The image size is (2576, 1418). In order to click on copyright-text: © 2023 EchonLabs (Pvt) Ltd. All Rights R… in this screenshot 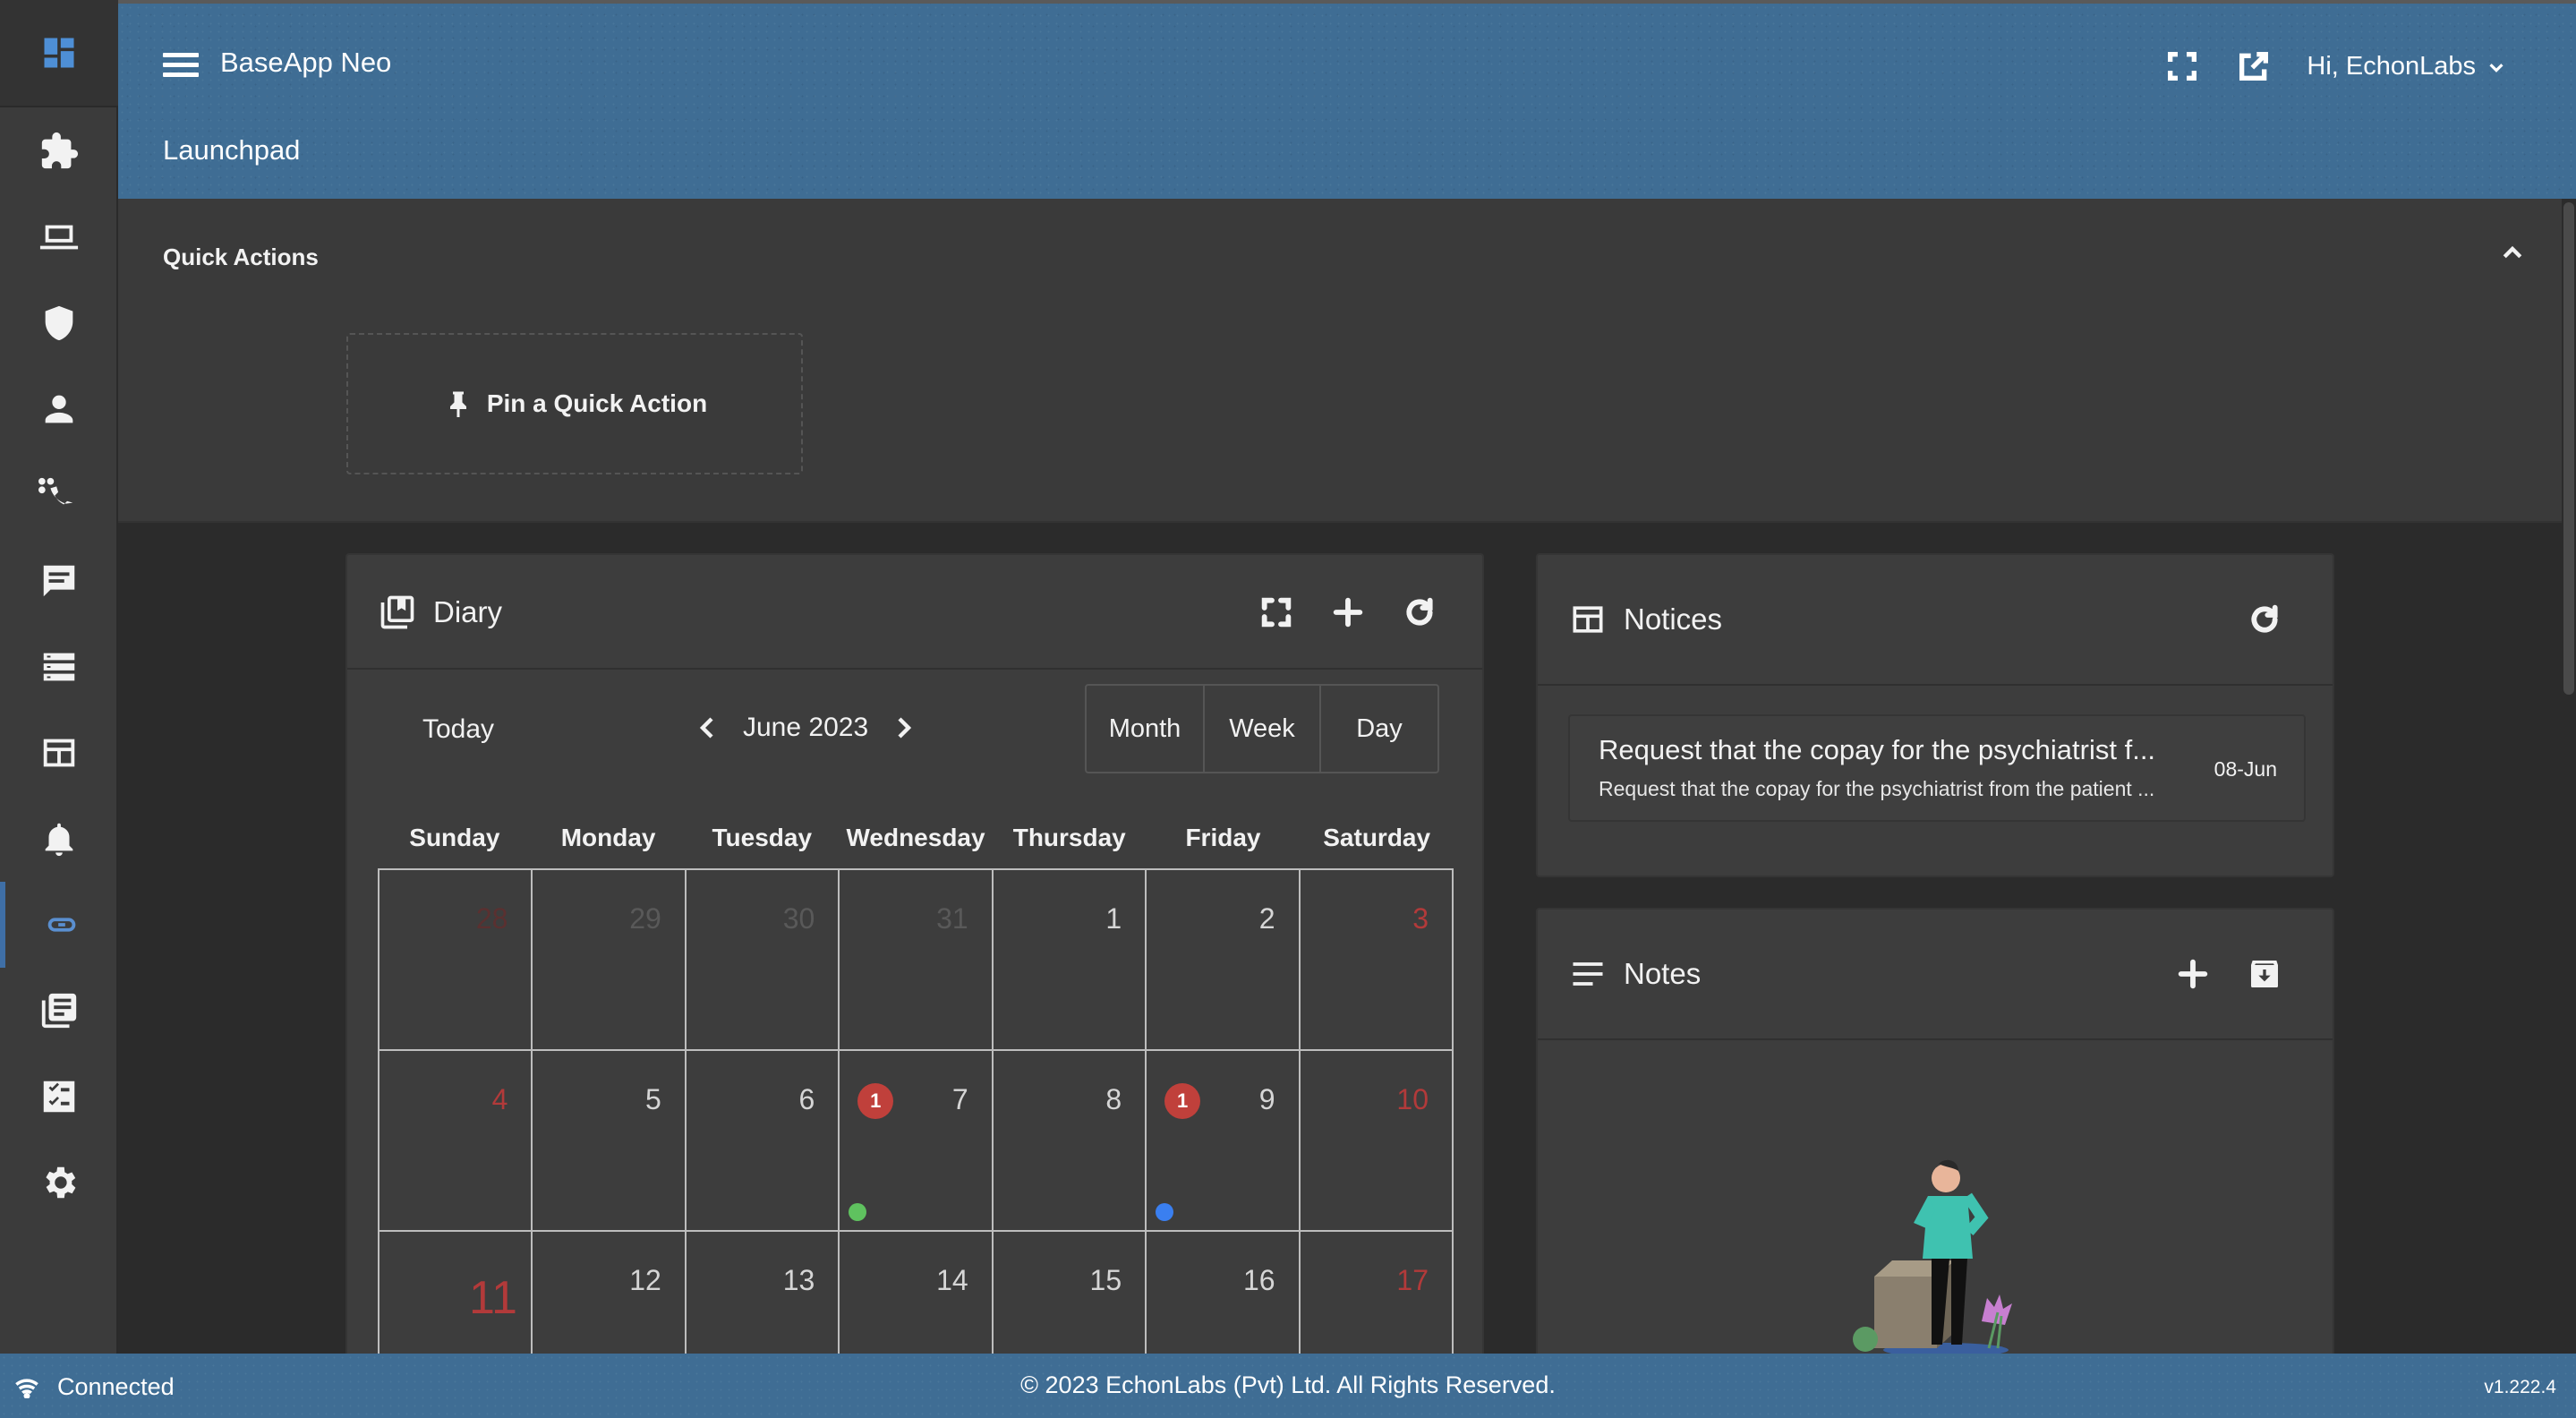, I will do `click(1288, 1385)`.